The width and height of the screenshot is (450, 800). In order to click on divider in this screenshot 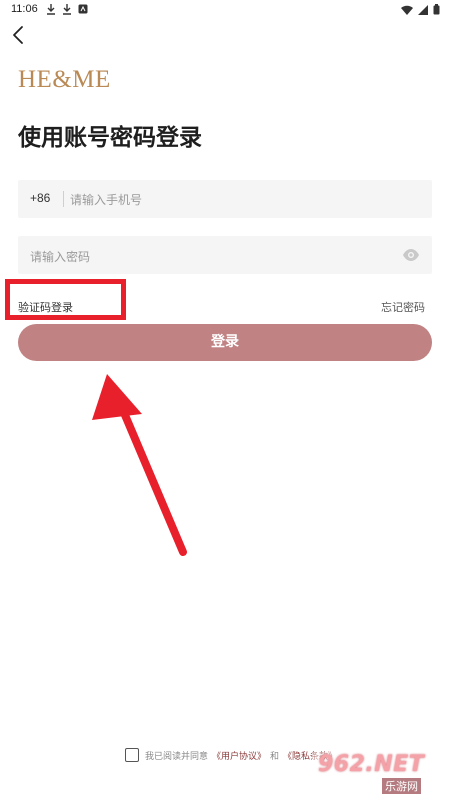, I will do `click(63, 199)`.